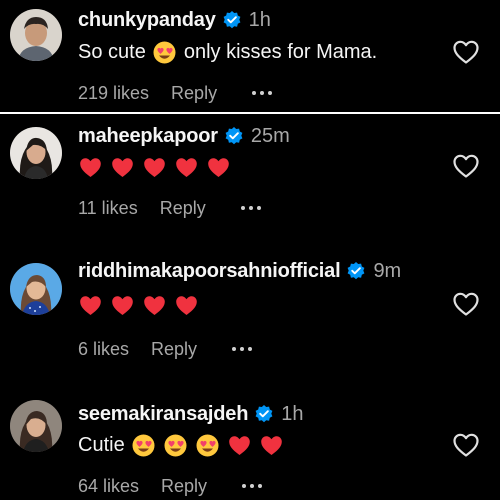 This screenshot has width=500, height=500. What do you see at coordinates (108, 486) in the screenshot?
I see `likes-count: 64 likes` at bounding box center [108, 486].